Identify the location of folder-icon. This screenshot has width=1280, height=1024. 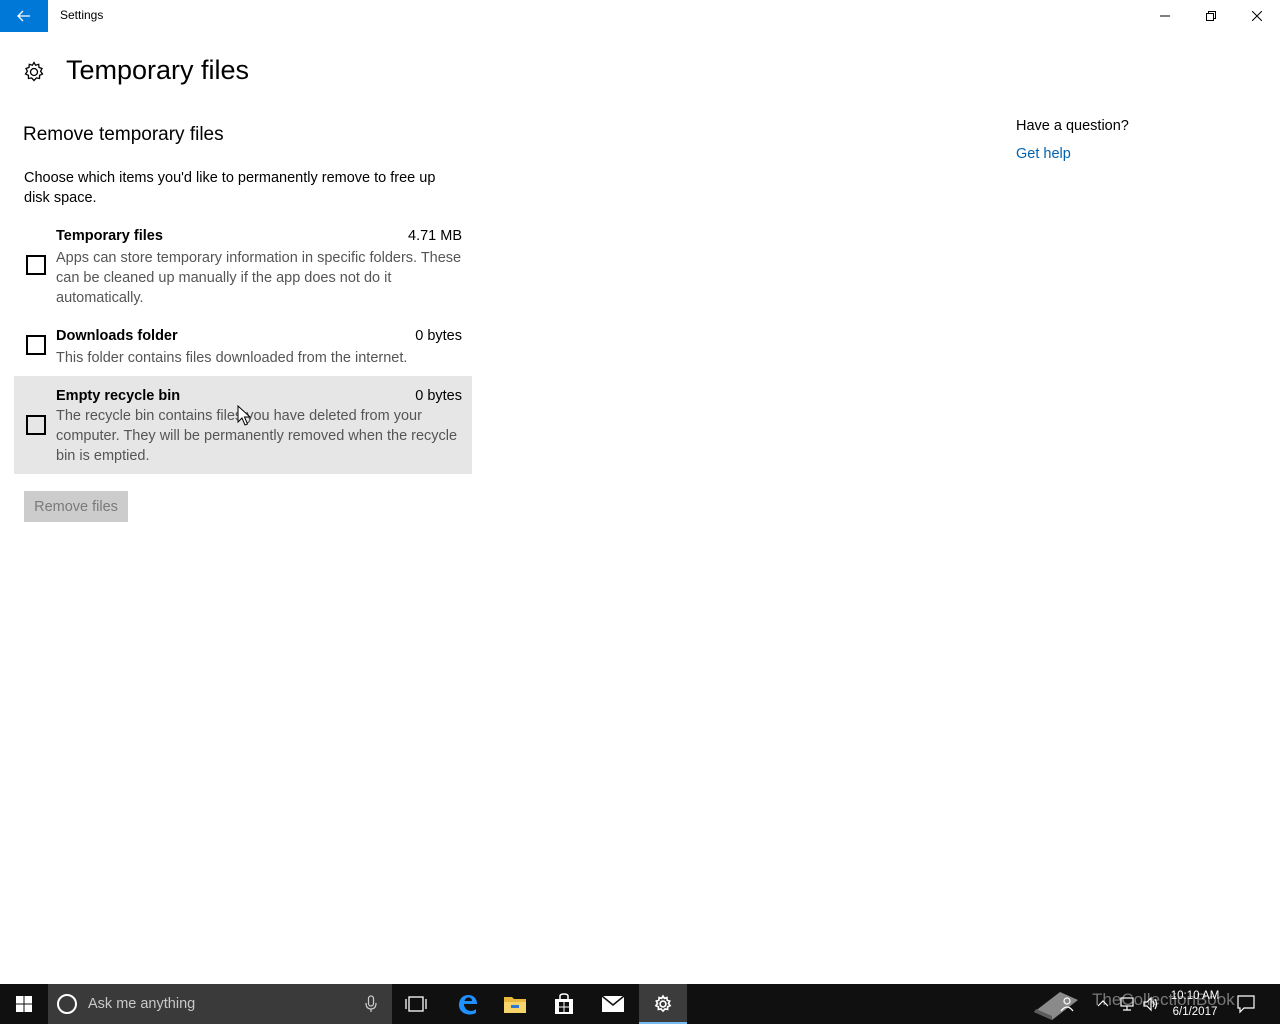
(515, 1005).